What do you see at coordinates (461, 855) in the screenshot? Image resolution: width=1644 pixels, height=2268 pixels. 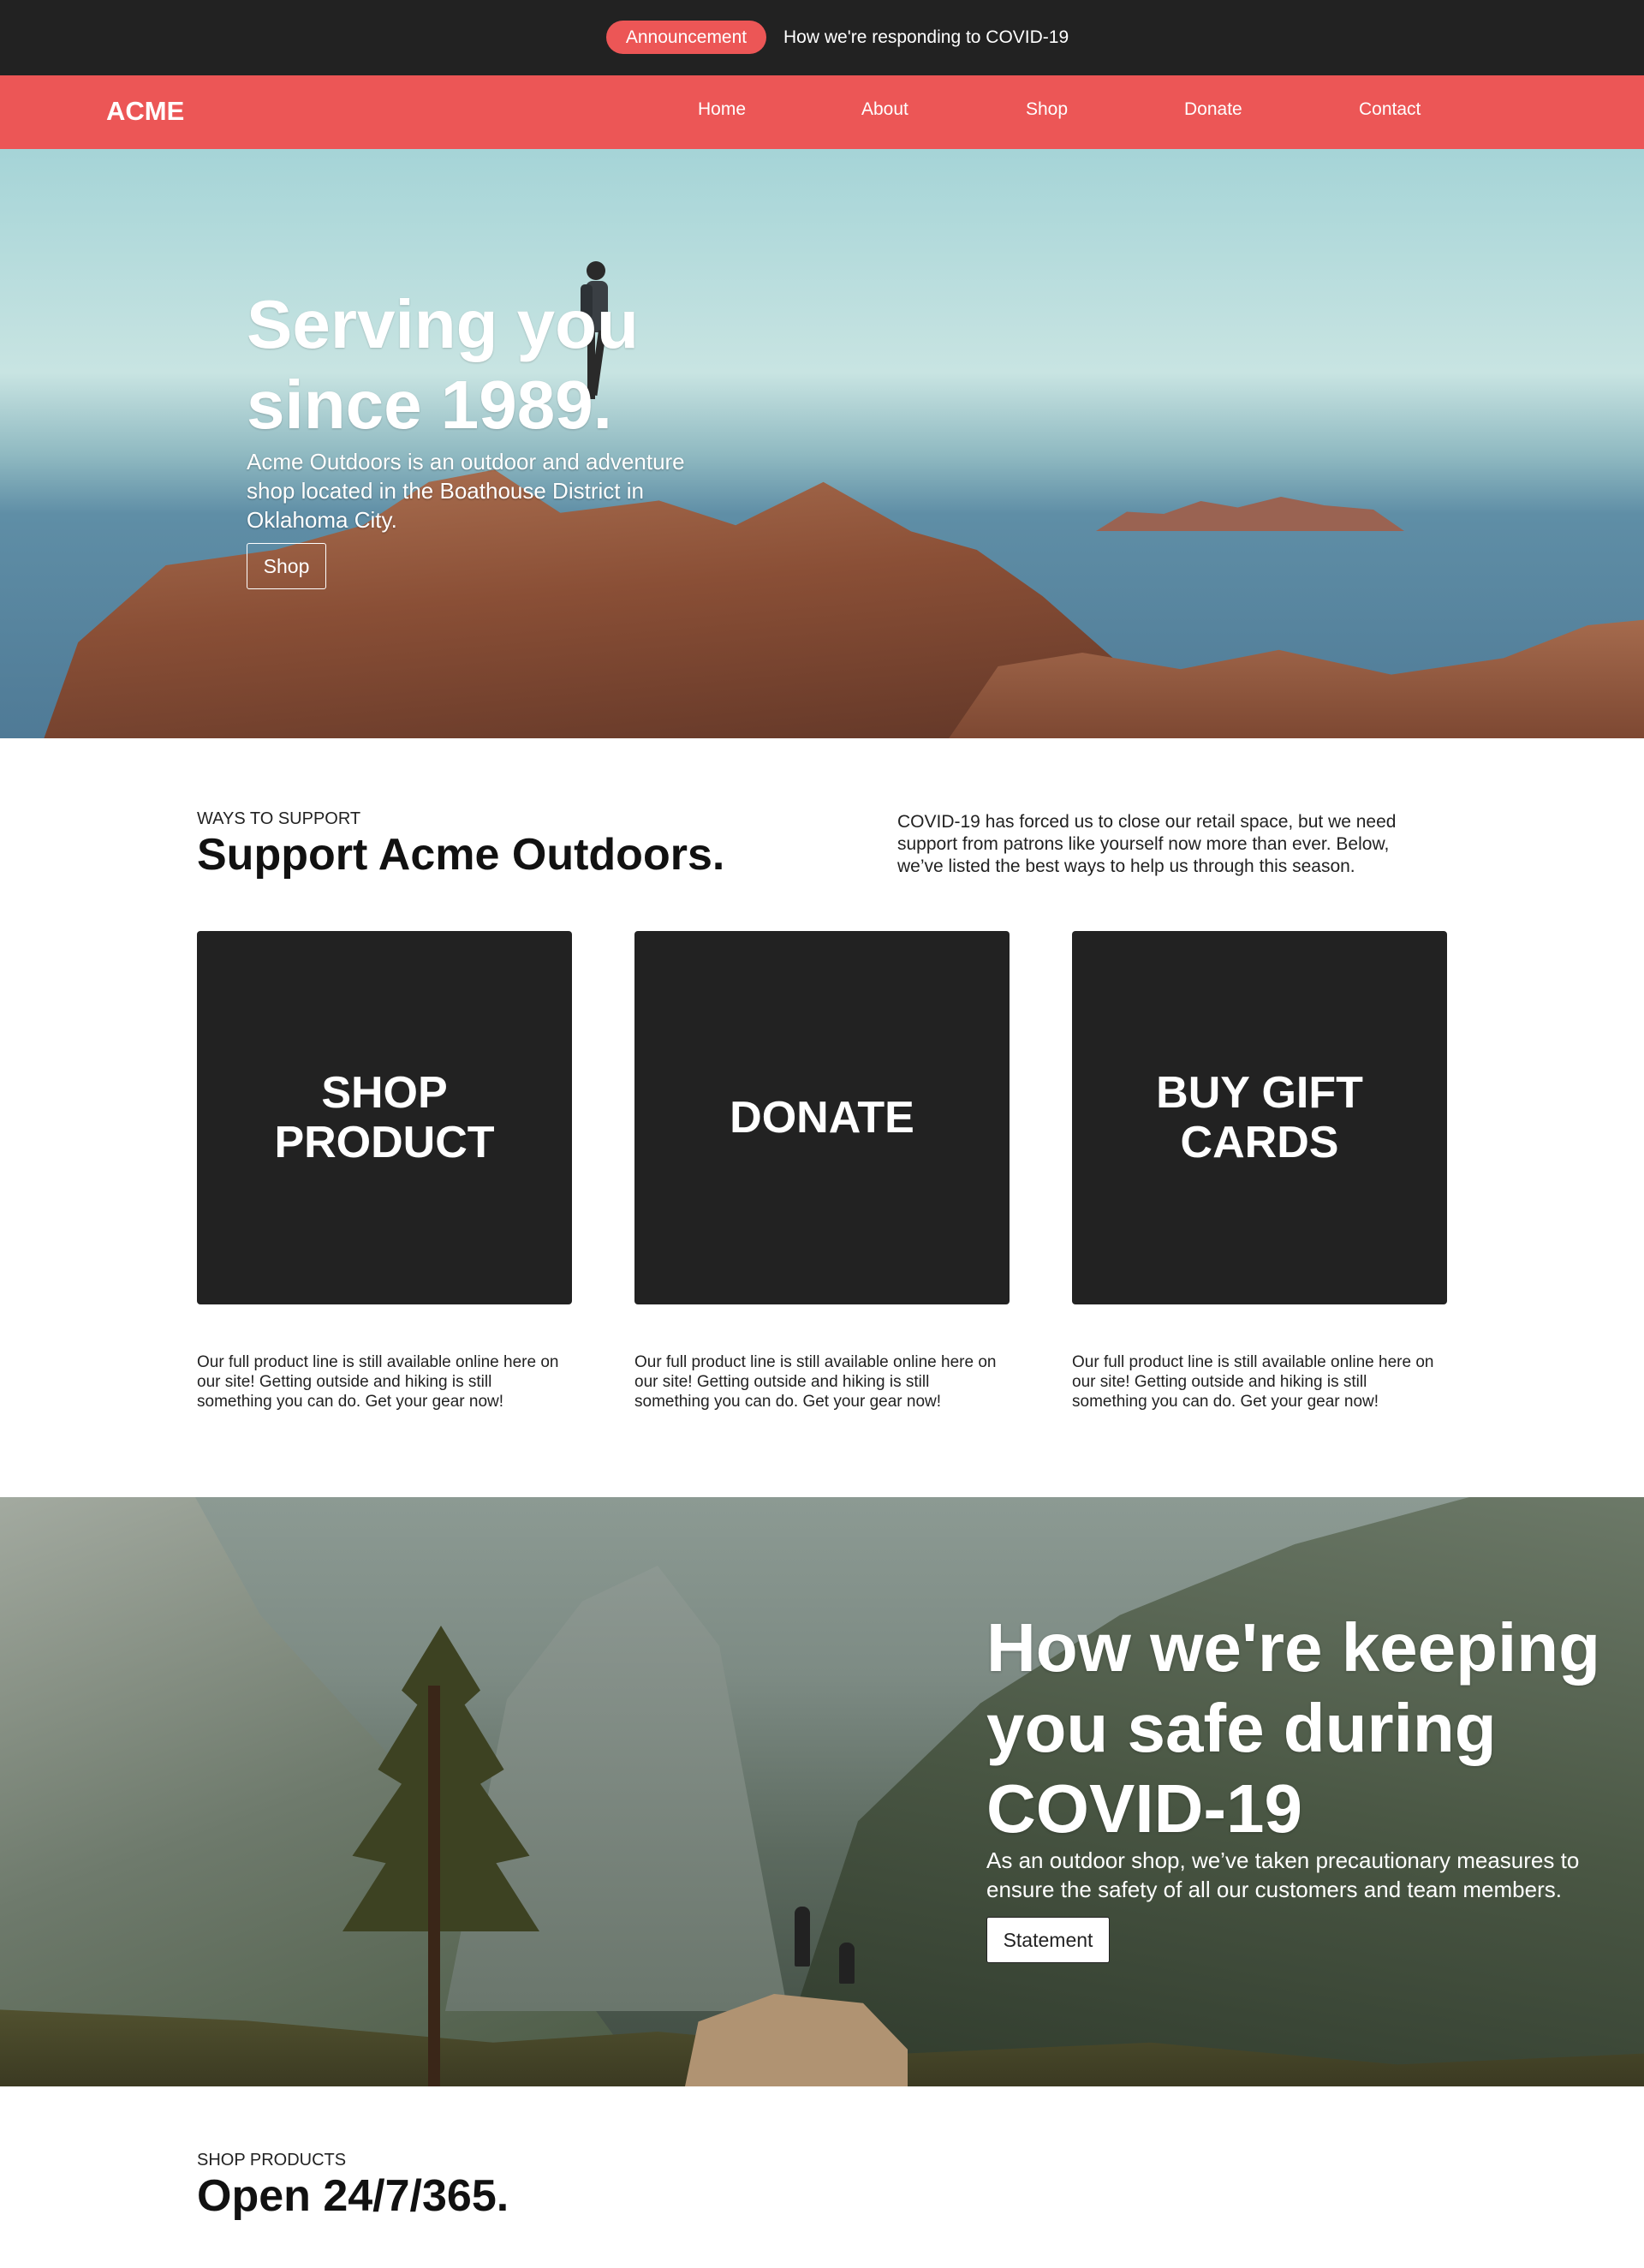 I see `support-title: Support Acme Outdoors.` at bounding box center [461, 855].